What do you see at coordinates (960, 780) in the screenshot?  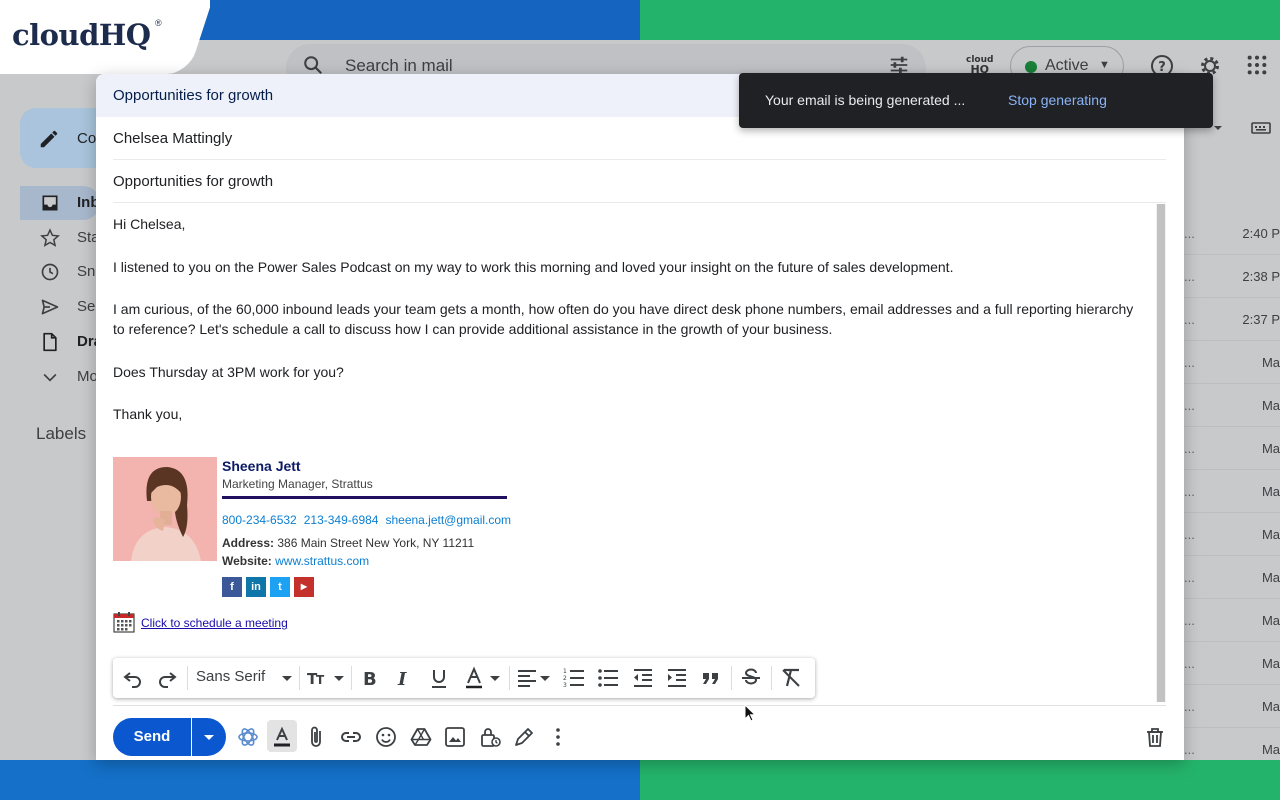 I see `background-band-green-bottom` at bounding box center [960, 780].